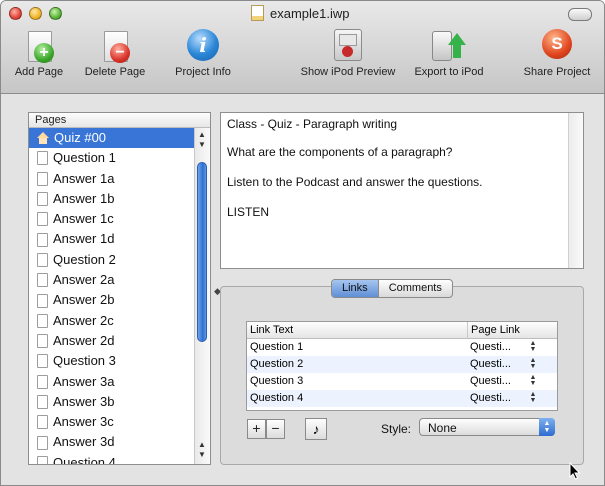 This screenshot has width=605, height=486. What do you see at coordinates (340, 152) in the screenshot?
I see `content-line: What are the components of a paragraph?` at bounding box center [340, 152].